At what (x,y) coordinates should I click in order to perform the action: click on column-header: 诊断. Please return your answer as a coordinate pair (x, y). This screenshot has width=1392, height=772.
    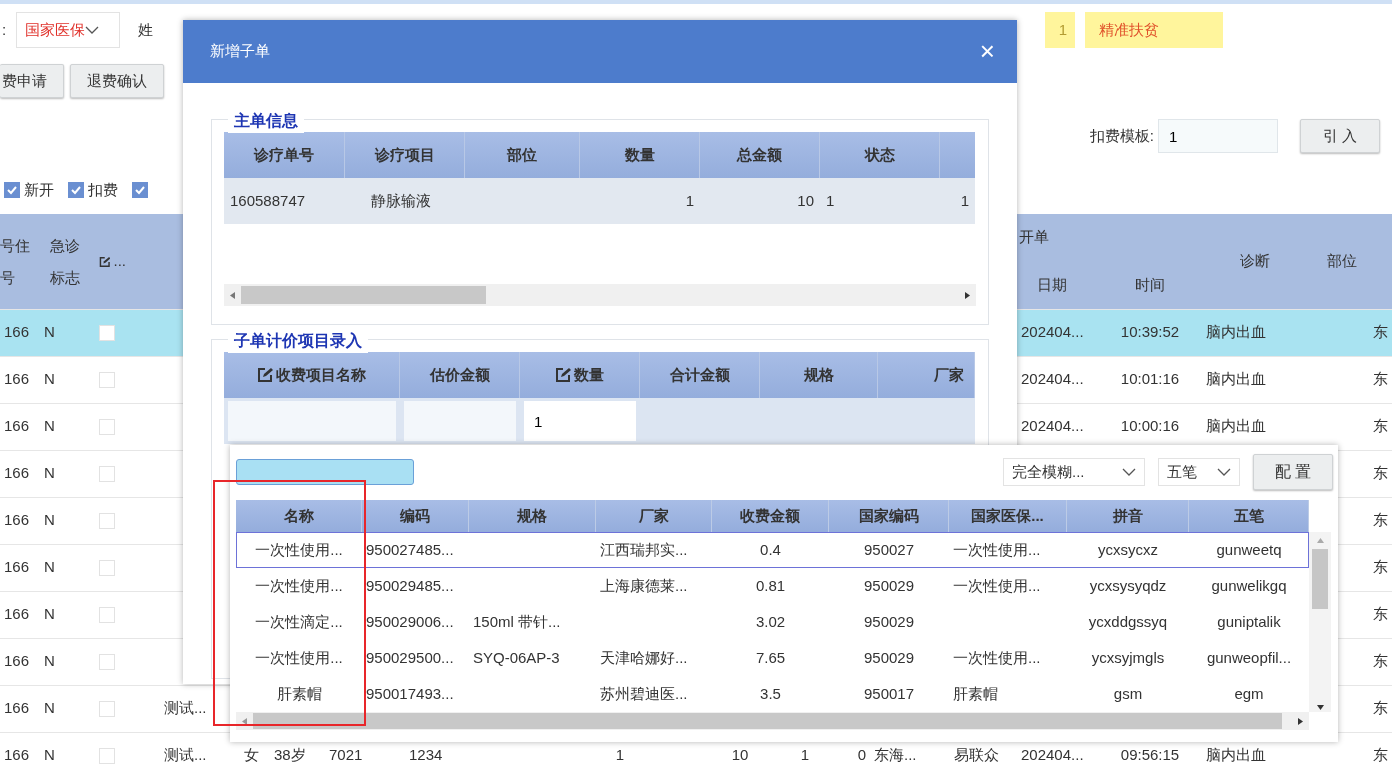
    Looking at the image, I should click on (1255, 261).